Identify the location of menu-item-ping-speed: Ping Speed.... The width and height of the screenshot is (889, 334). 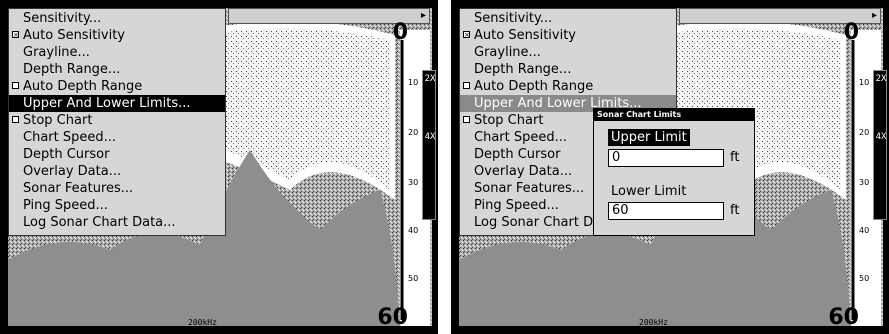
(117, 205).